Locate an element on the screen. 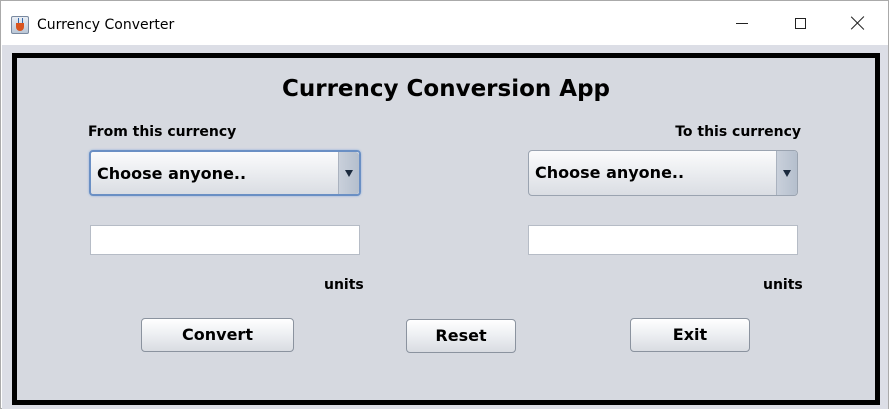 The height and width of the screenshot is (409, 889). page-title: Currency Conversion App is located at coordinates (446, 89).